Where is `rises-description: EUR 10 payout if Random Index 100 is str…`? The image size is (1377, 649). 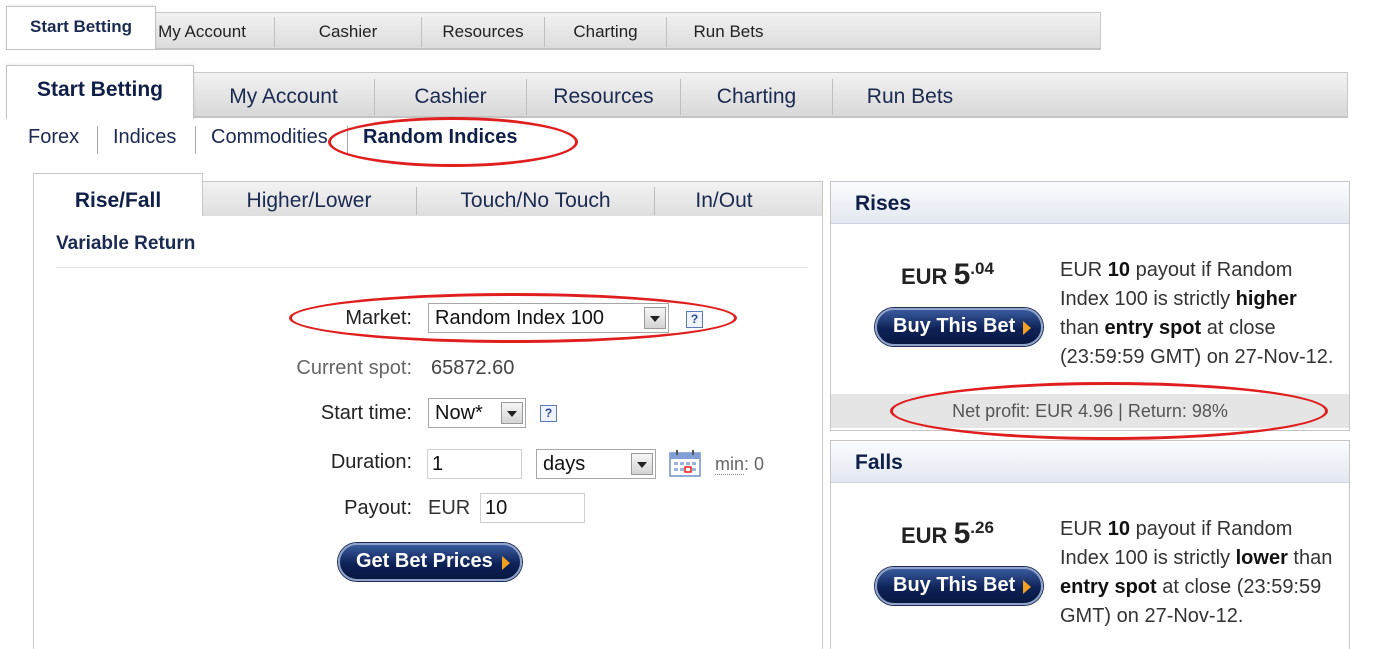
rises-description: EUR 10 payout if Random Index 100 is str… is located at coordinates (1200, 326).